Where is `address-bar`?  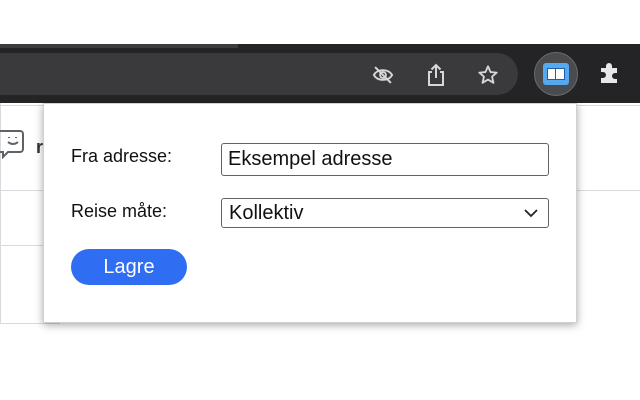
address-bar is located at coordinates (259, 74).